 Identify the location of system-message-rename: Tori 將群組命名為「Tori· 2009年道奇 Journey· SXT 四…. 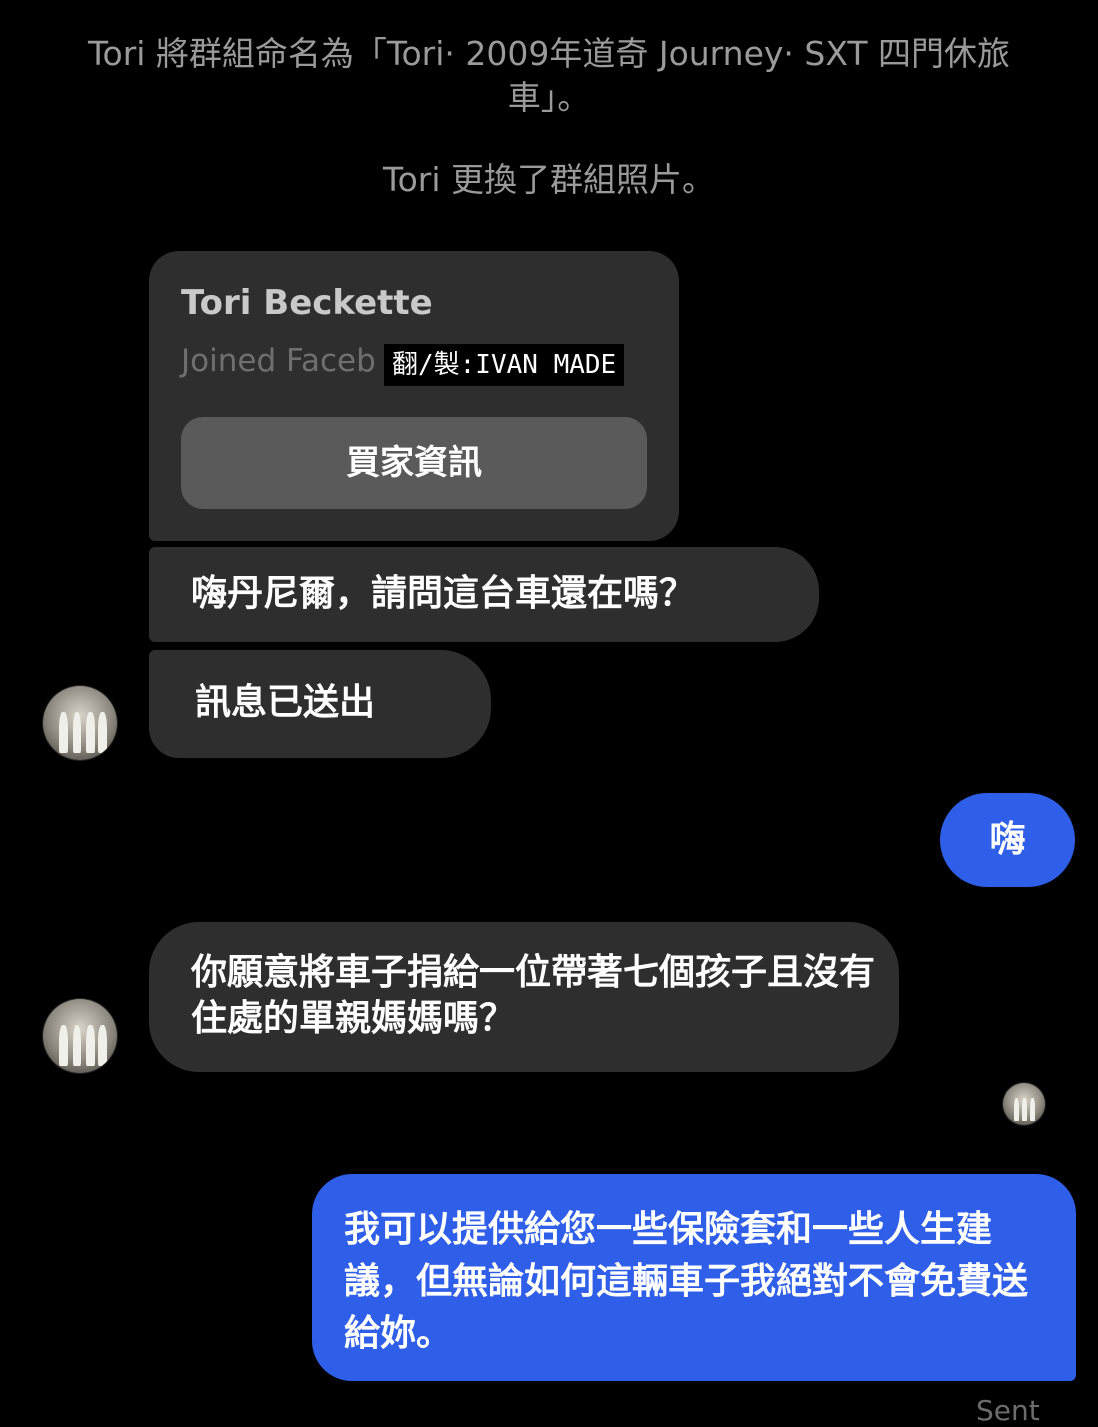
(549, 75).